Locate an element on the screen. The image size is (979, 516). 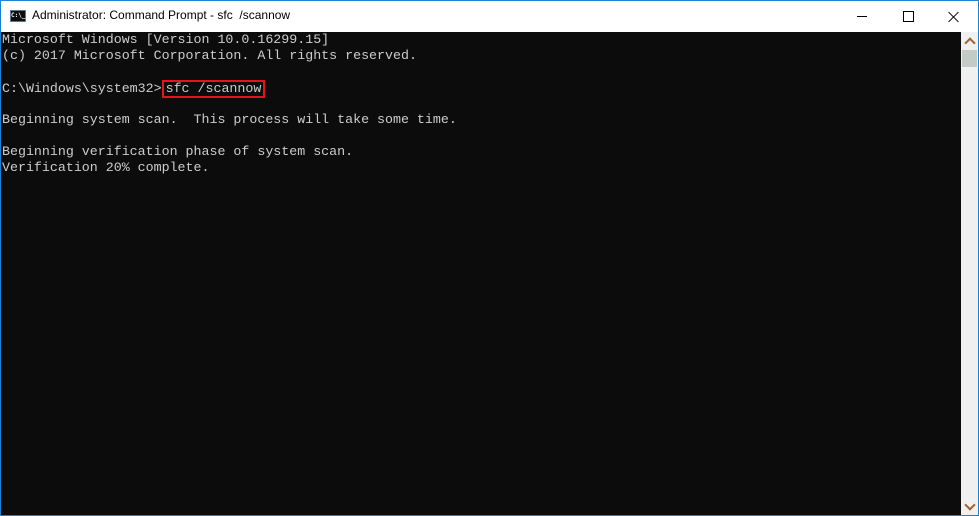
chevron-down-icon is located at coordinates (969, 504).